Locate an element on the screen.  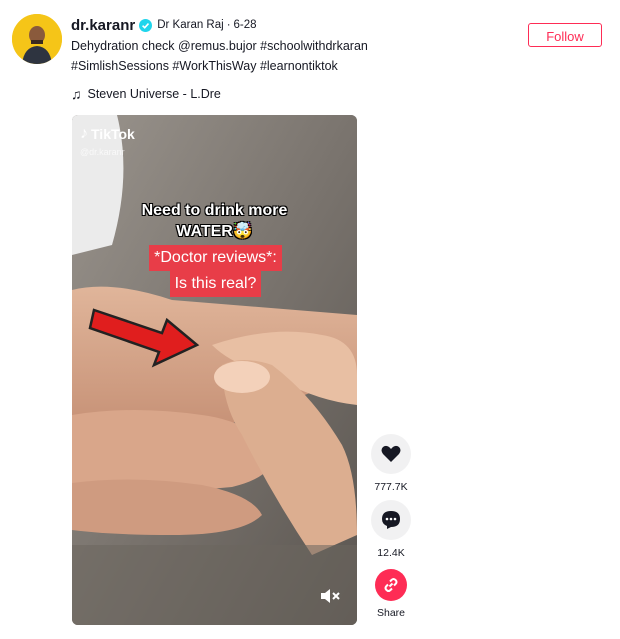
video-highlight-caption: *Doctor reviews*: Is this real? is located at coordinates (215, 271).